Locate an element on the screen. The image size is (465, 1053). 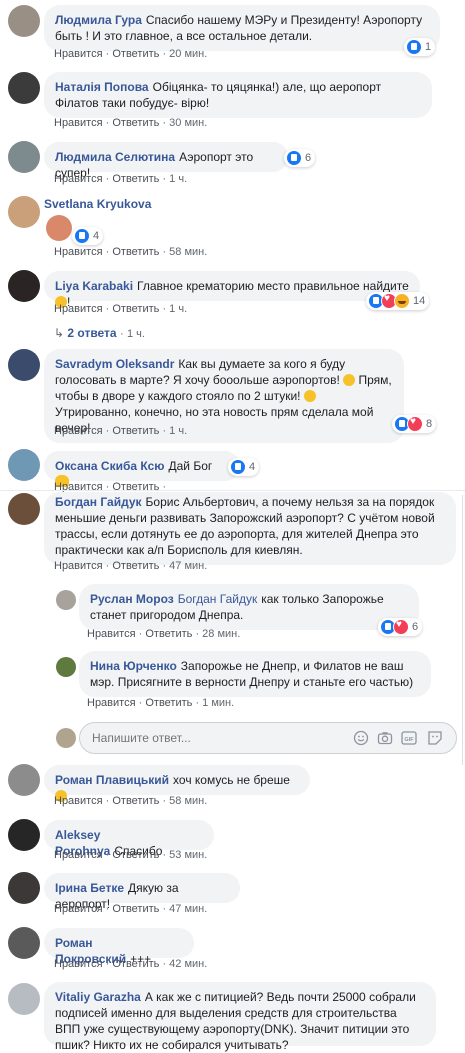
timestamp: 30 мин. is located at coordinates (188, 123).